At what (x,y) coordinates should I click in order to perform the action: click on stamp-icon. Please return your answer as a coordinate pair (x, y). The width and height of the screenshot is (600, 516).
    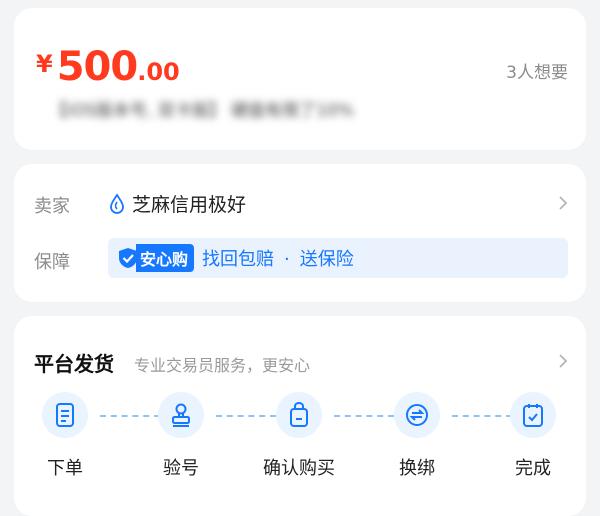
    Looking at the image, I should click on (181, 415).